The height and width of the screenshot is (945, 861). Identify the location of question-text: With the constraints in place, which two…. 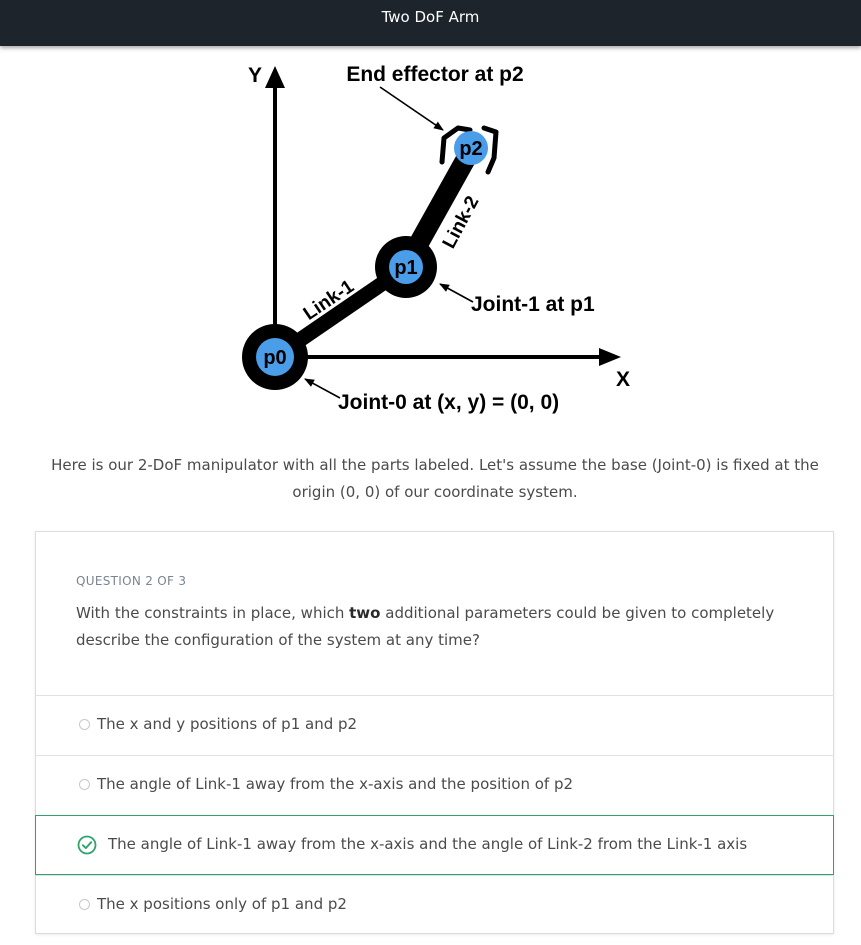
(436, 627).